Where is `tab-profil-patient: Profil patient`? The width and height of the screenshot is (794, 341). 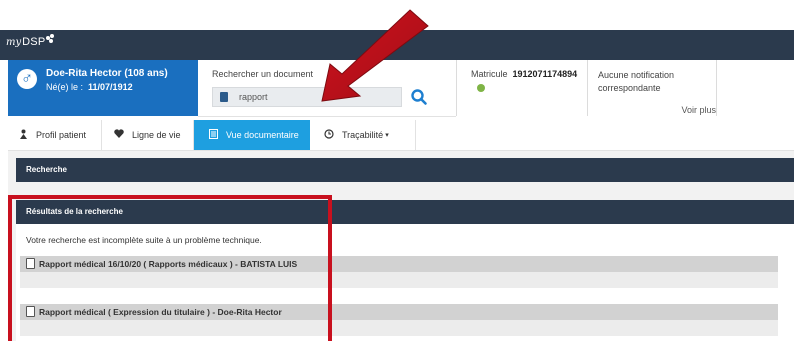
tab-profil-patient: Profil patient is located at coordinates (55, 135).